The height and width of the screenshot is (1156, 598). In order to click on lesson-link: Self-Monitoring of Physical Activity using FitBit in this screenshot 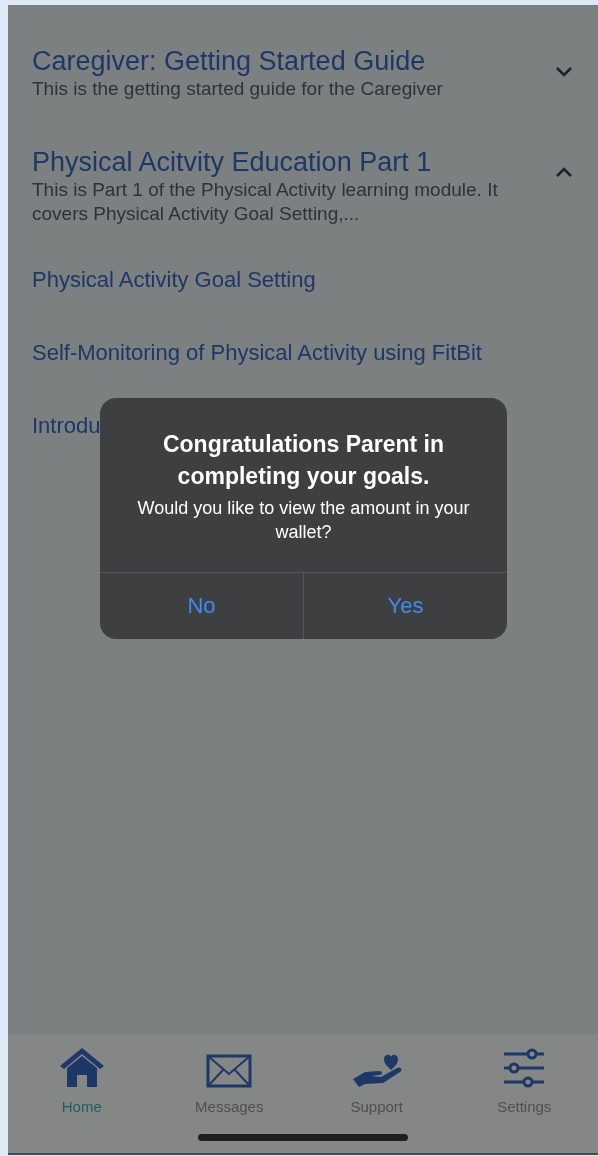, I will do `click(257, 353)`.